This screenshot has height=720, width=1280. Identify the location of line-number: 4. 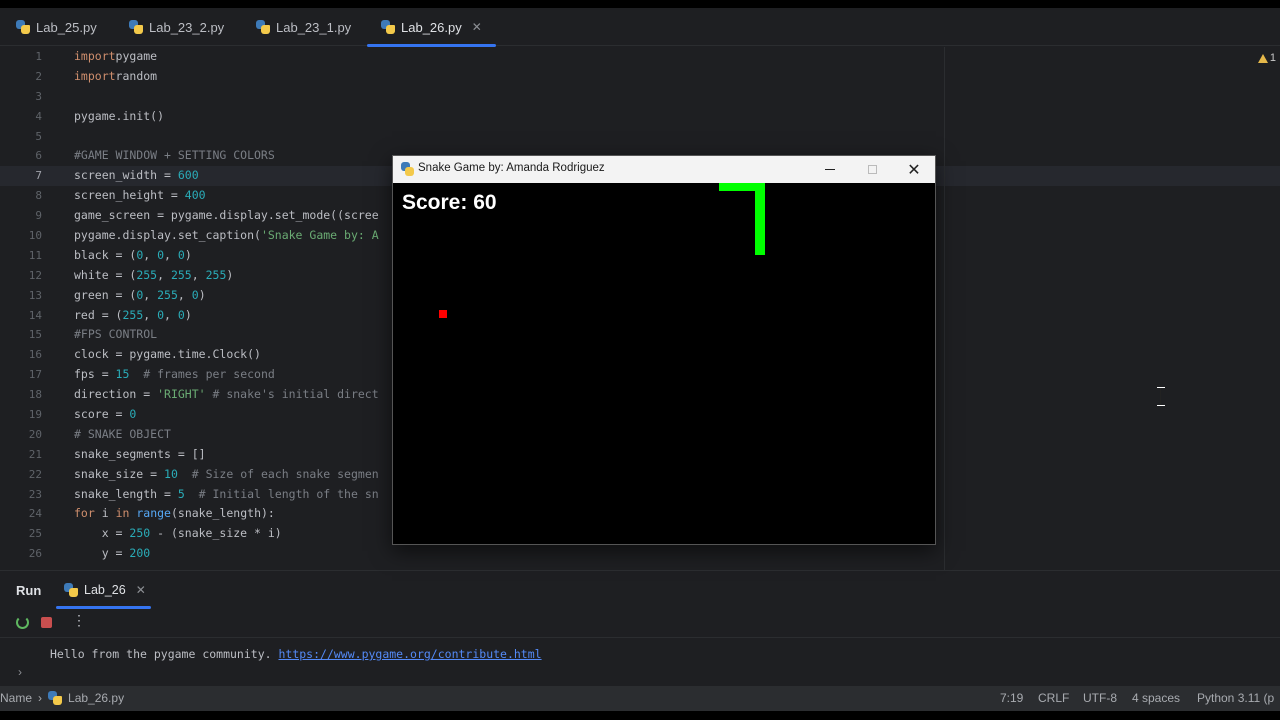
(25, 117).